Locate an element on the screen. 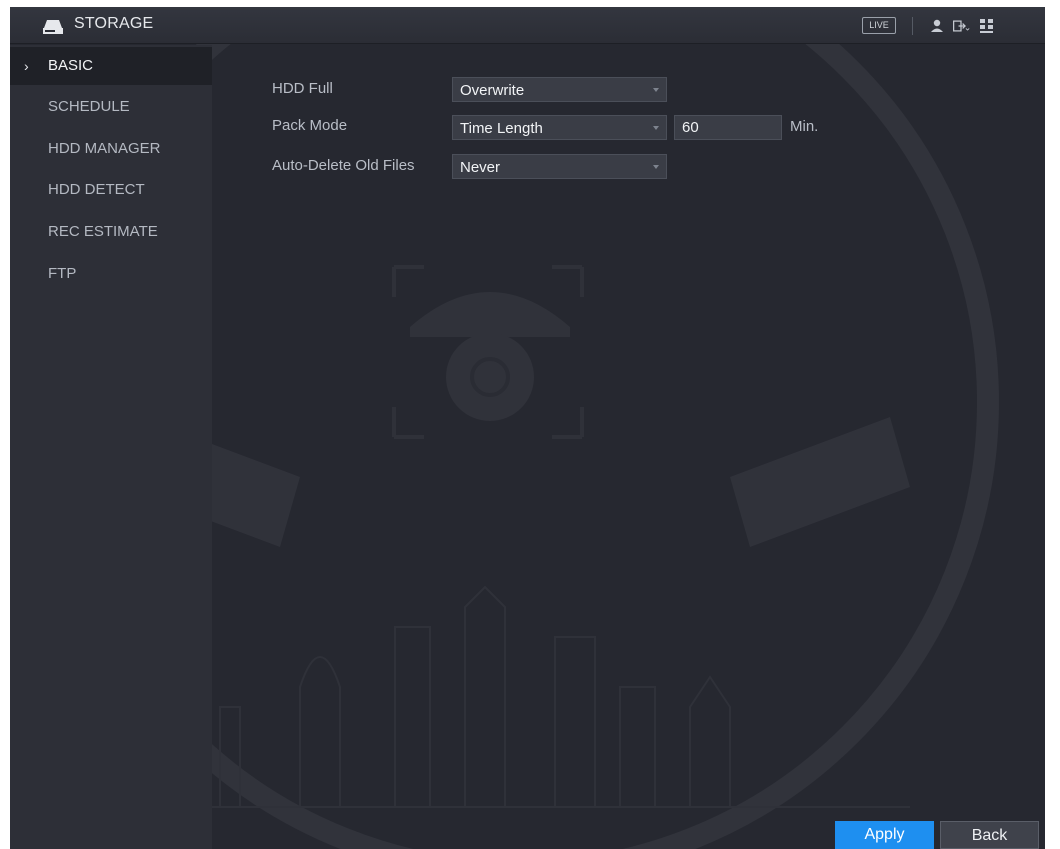 The height and width of the screenshot is (849, 1060). back-button: Back is located at coordinates (989, 835).